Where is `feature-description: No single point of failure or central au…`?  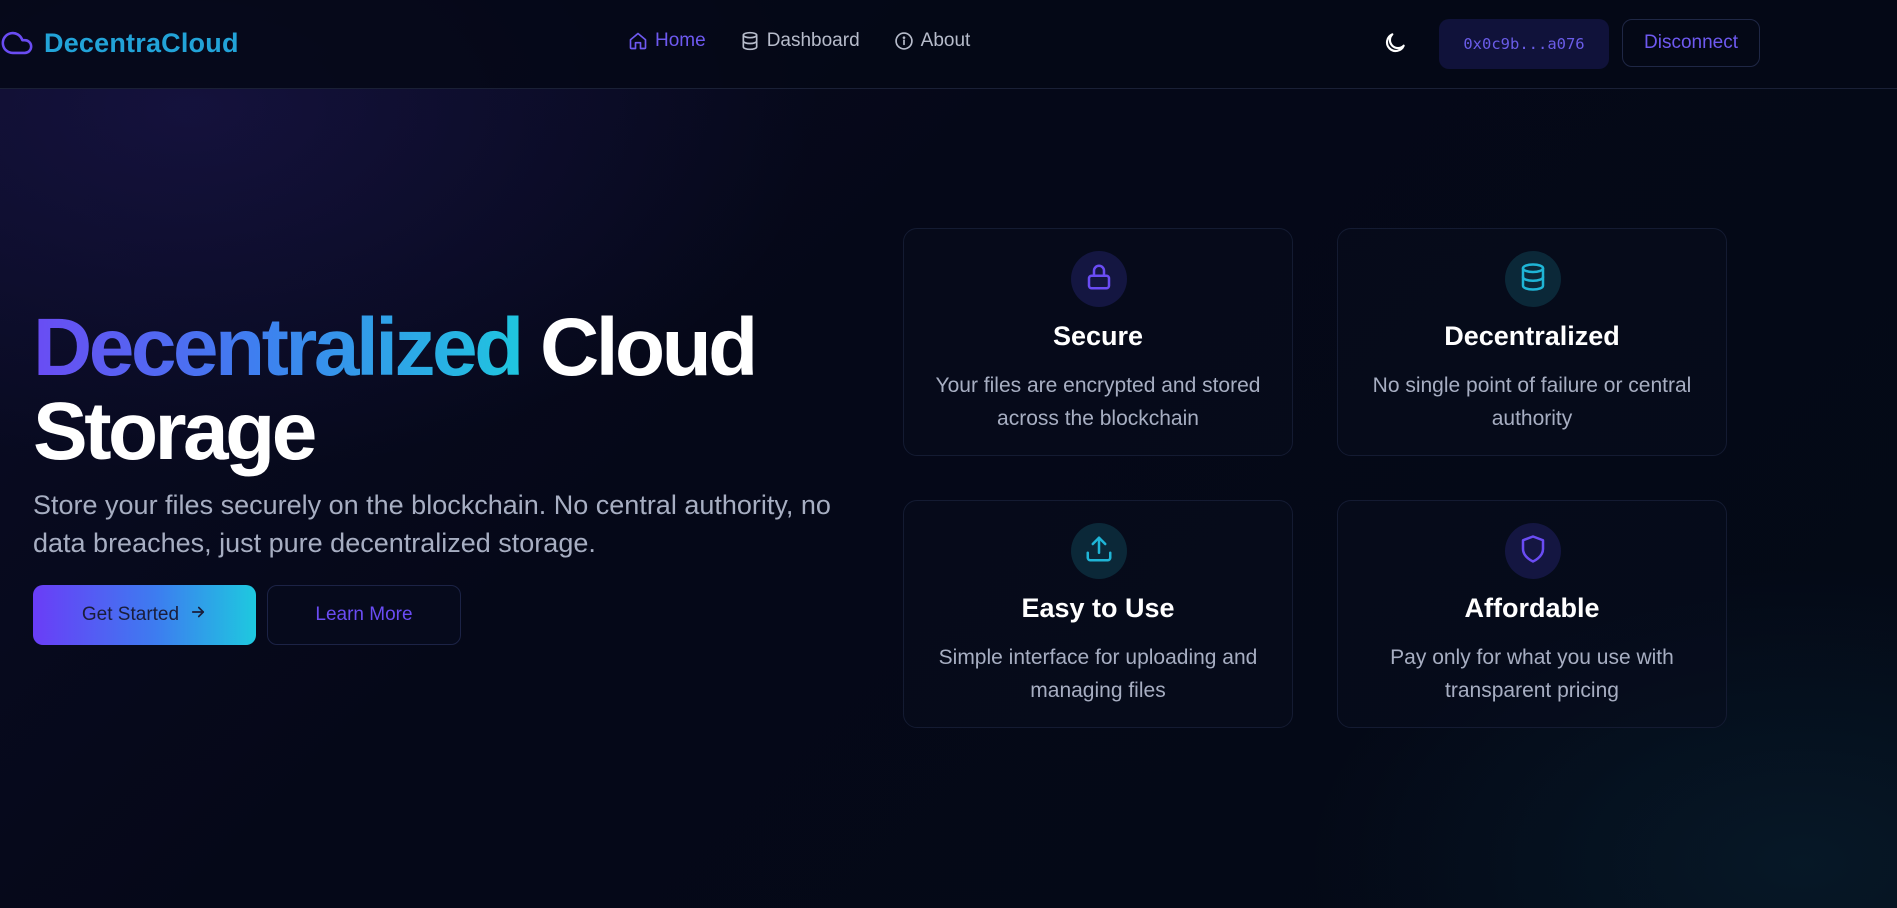 feature-description: No single point of failure or central au… is located at coordinates (1532, 402).